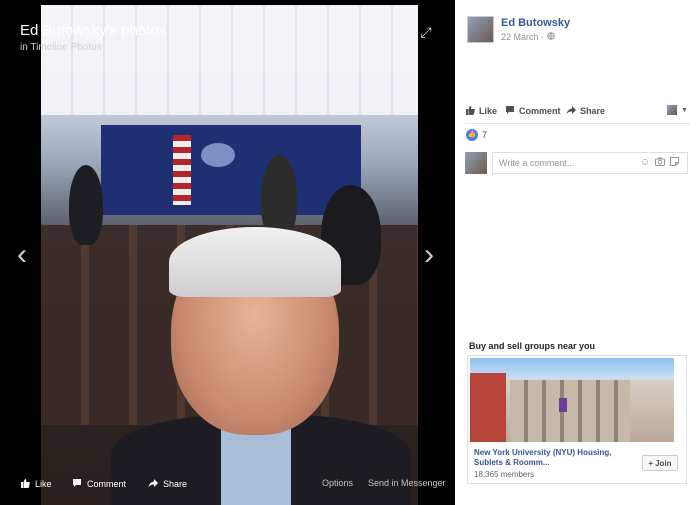  What do you see at coordinates (107, 484) in the screenshot?
I see `viewer-comment-label: Comment` at bounding box center [107, 484].